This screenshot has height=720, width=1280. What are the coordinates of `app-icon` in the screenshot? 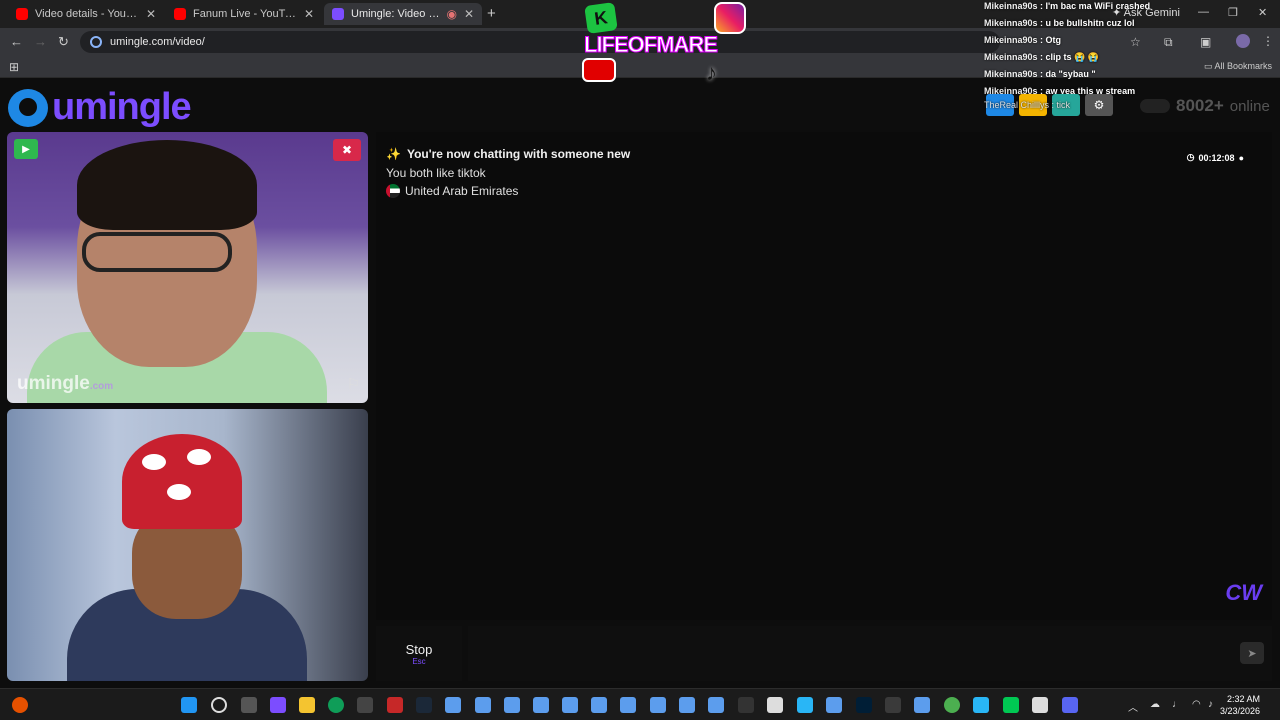 It's located at (395, 705).